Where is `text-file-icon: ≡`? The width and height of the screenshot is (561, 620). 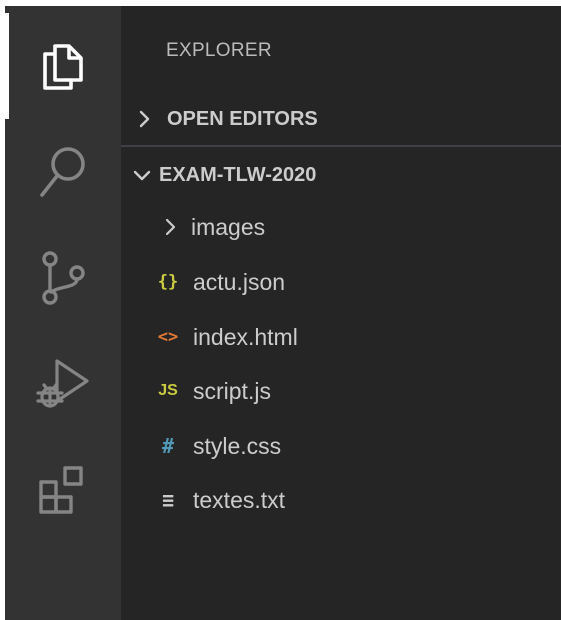
text-file-icon: ≡ is located at coordinates (168, 500).